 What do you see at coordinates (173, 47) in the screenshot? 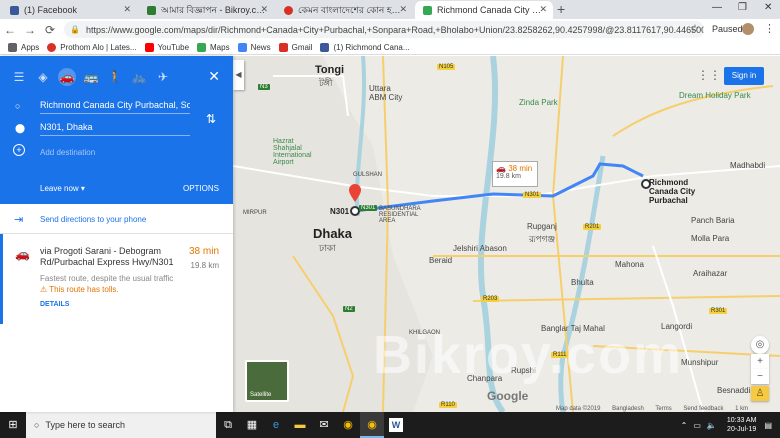
I see `bookmark-label: YouTube` at bounding box center [173, 47].